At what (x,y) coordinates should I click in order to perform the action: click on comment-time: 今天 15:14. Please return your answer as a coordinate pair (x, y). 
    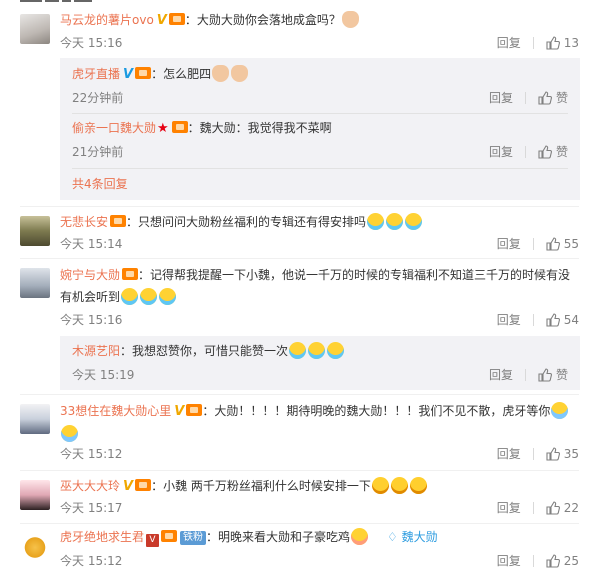
    Looking at the image, I should click on (91, 244).